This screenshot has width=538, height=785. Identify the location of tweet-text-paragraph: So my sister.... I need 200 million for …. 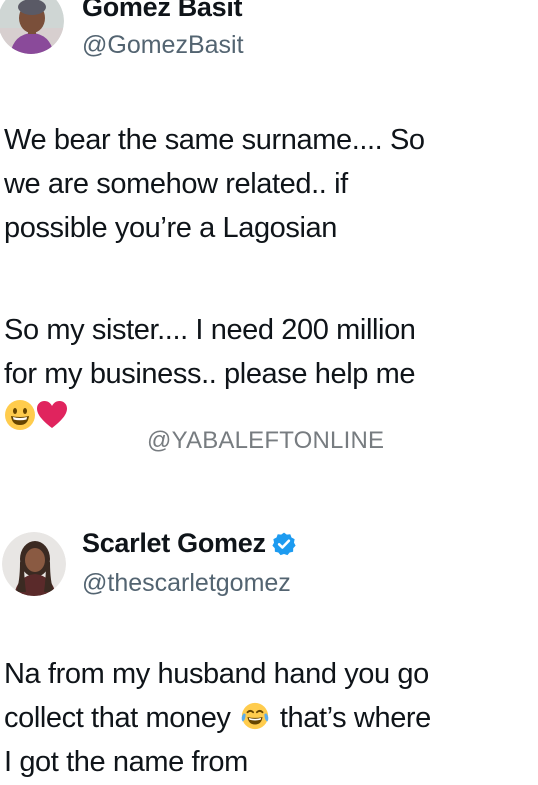
(269, 352).